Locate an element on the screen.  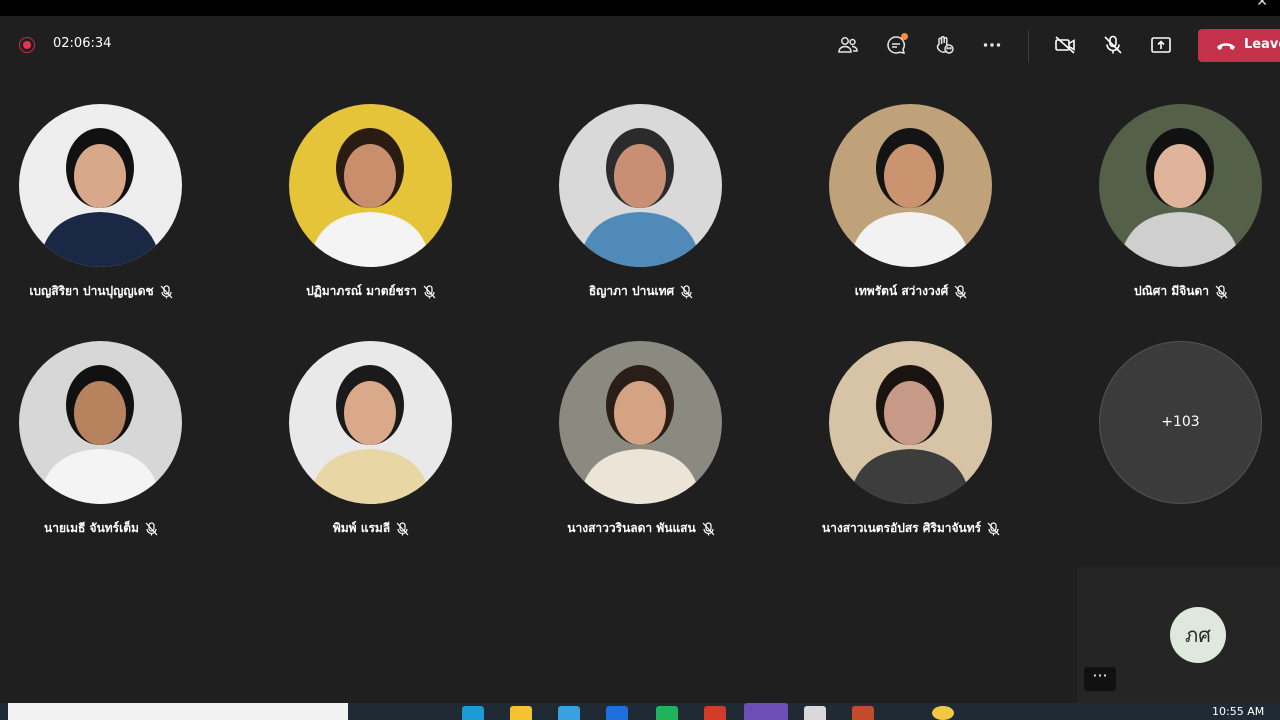
participant-name: นายเมธี จันทร์เต็ม is located at coordinates (91, 528).